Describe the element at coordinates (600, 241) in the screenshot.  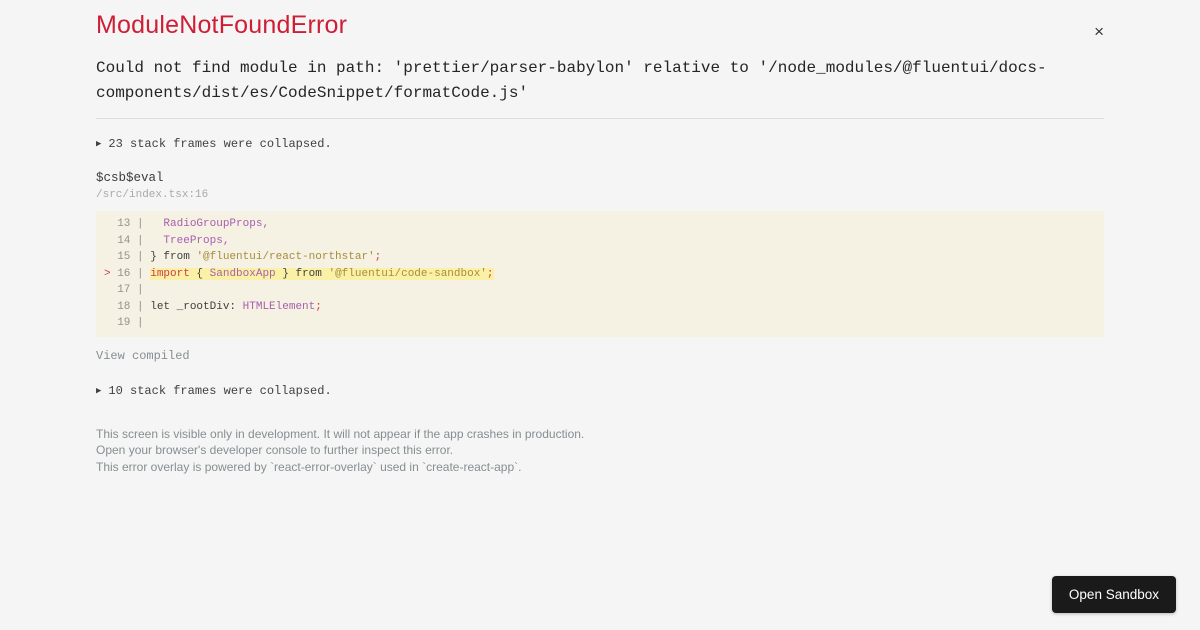
I see `code-line: 14 | TreeProps,` at that location.